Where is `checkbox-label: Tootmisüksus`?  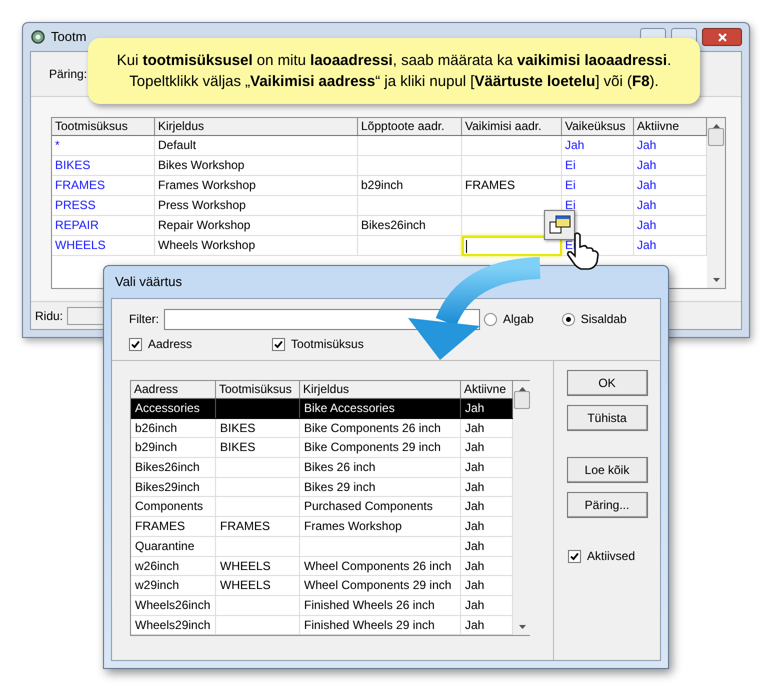 checkbox-label: Tootmisüksus is located at coordinates (327, 344).